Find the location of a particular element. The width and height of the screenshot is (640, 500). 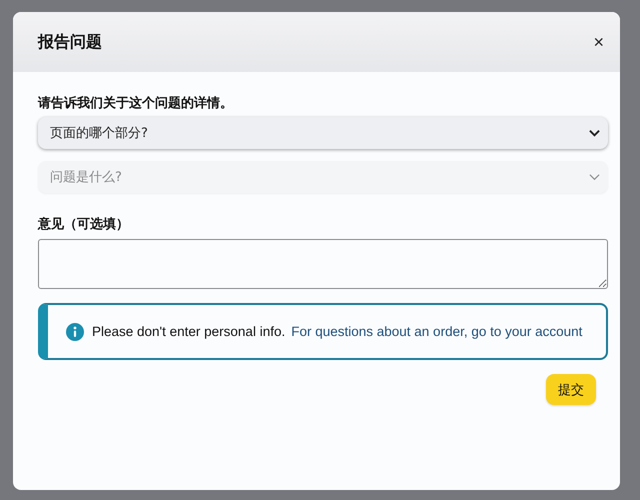

submit-button: 提交 is located at coordinates (571, 389).